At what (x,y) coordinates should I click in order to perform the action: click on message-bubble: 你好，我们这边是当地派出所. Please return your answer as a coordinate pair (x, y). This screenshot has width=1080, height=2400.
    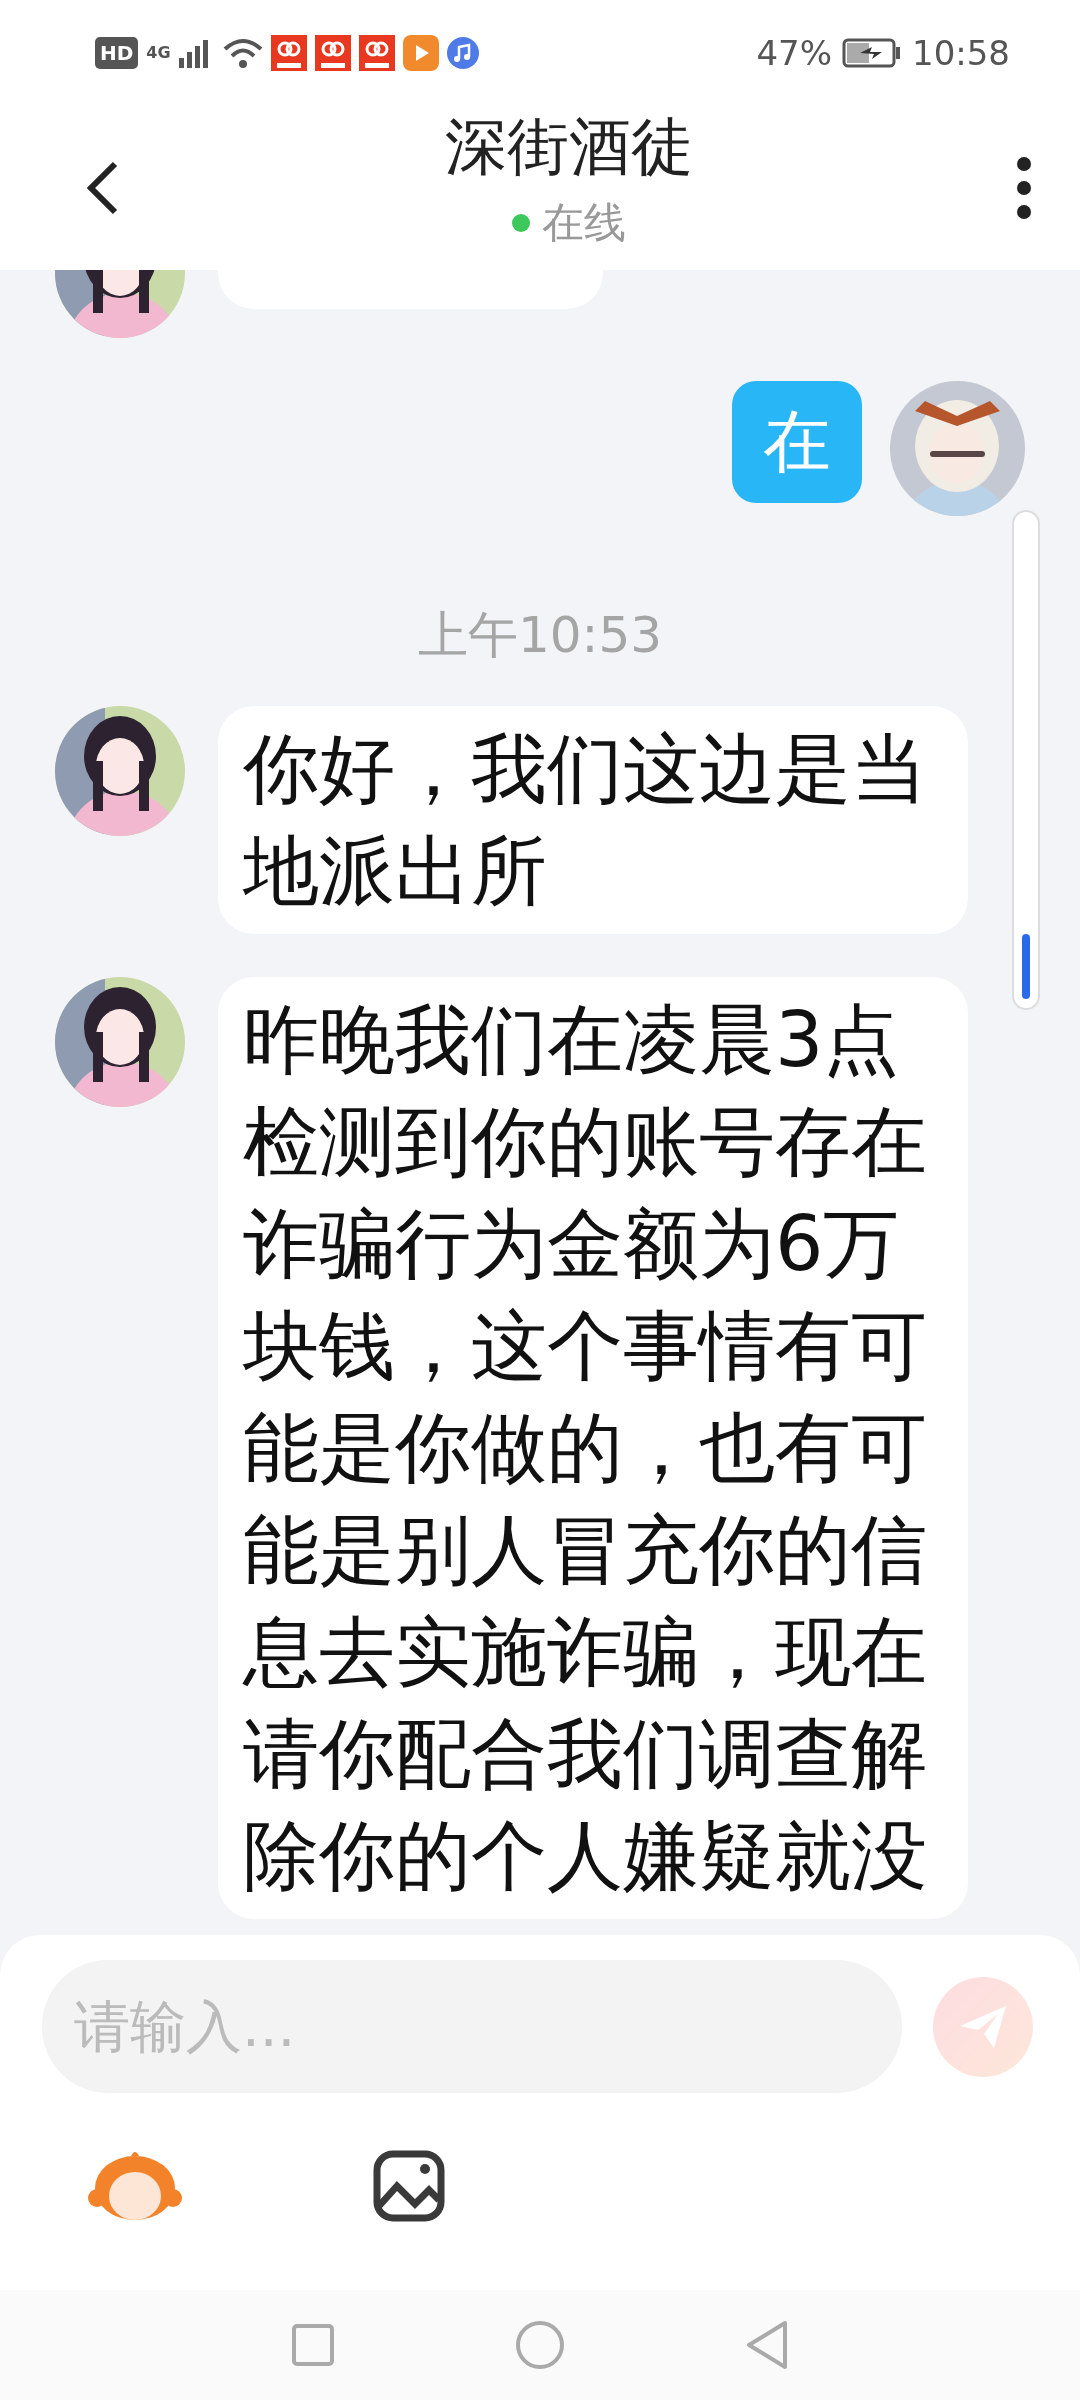
    Looking at the image, I should click on (593, 820).